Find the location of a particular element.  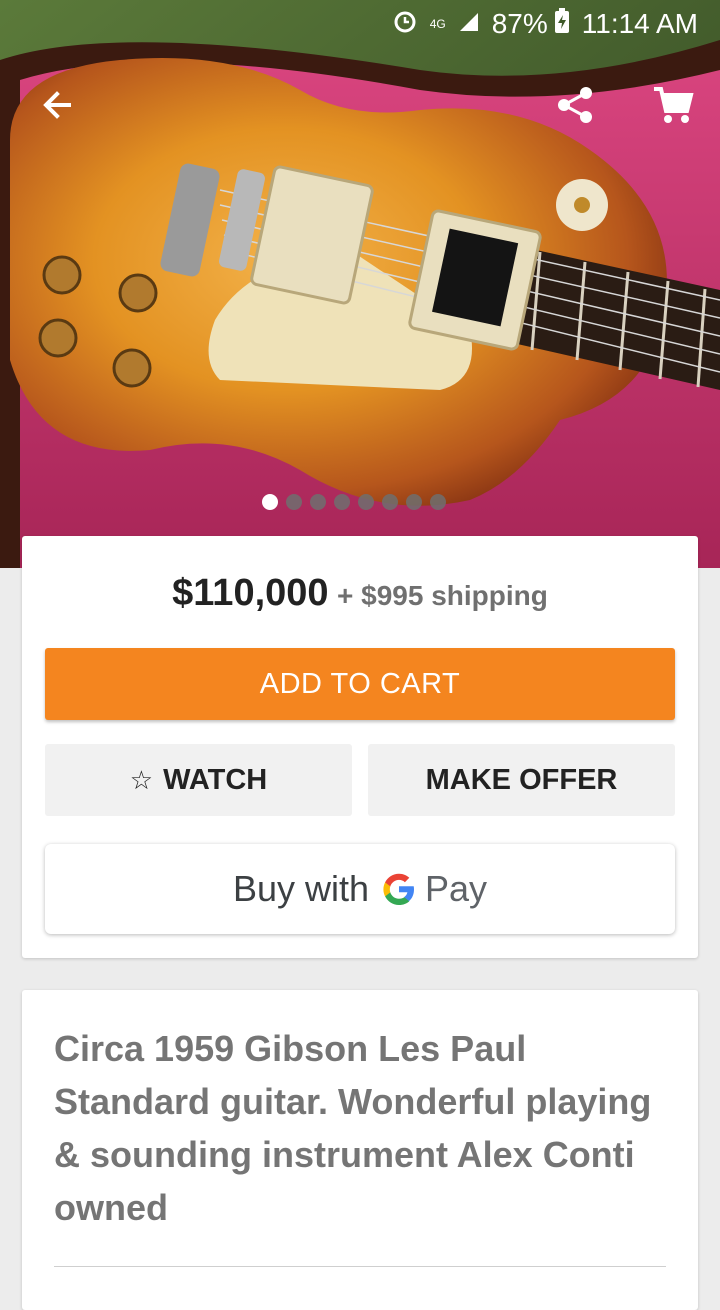

add-to-cart-label: ADD TO CART is located at coordinates (360, 683).